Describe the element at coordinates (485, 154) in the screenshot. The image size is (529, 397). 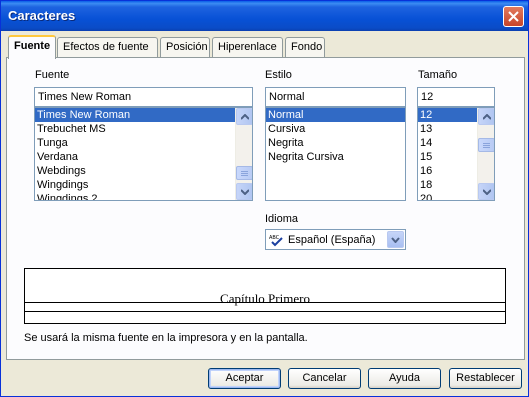
I see `size-list-scrollbar` at that location.